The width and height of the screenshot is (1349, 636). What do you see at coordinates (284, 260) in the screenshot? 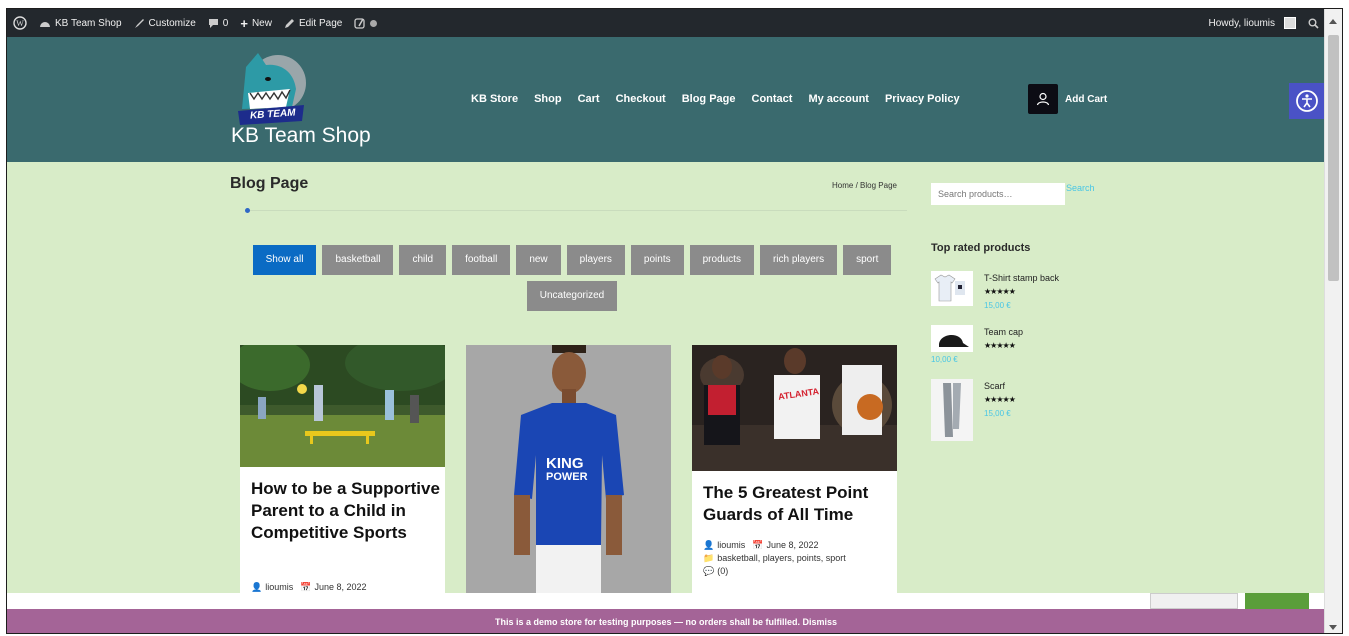
I see `filter-show-all: Show all` at bounding box center [284, 260].